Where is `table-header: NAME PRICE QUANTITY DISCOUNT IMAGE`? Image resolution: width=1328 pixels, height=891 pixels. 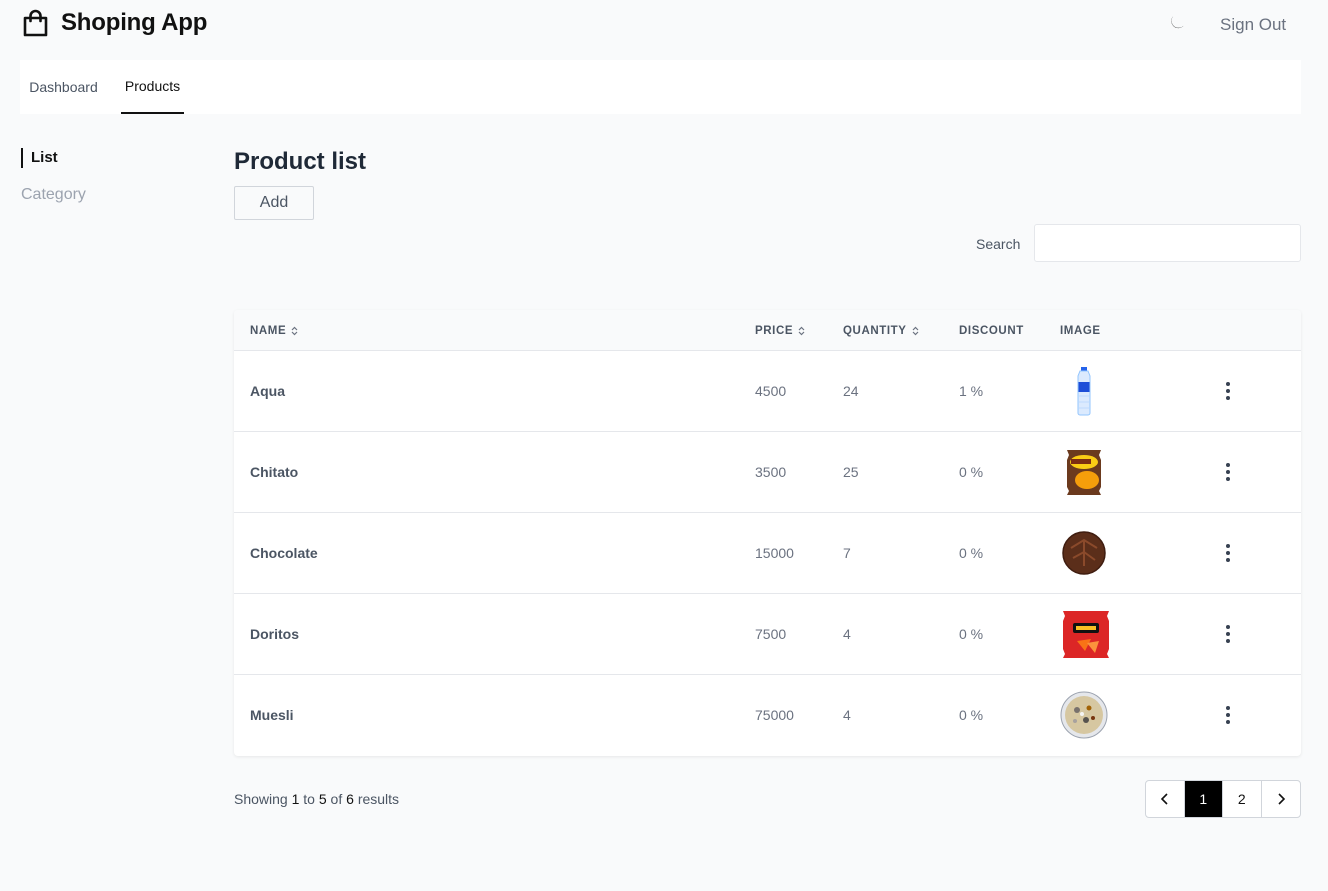 table-header: NAME PRICE QUANTITY DISCOUNT IMAGE is located at coordinates (767, 330).